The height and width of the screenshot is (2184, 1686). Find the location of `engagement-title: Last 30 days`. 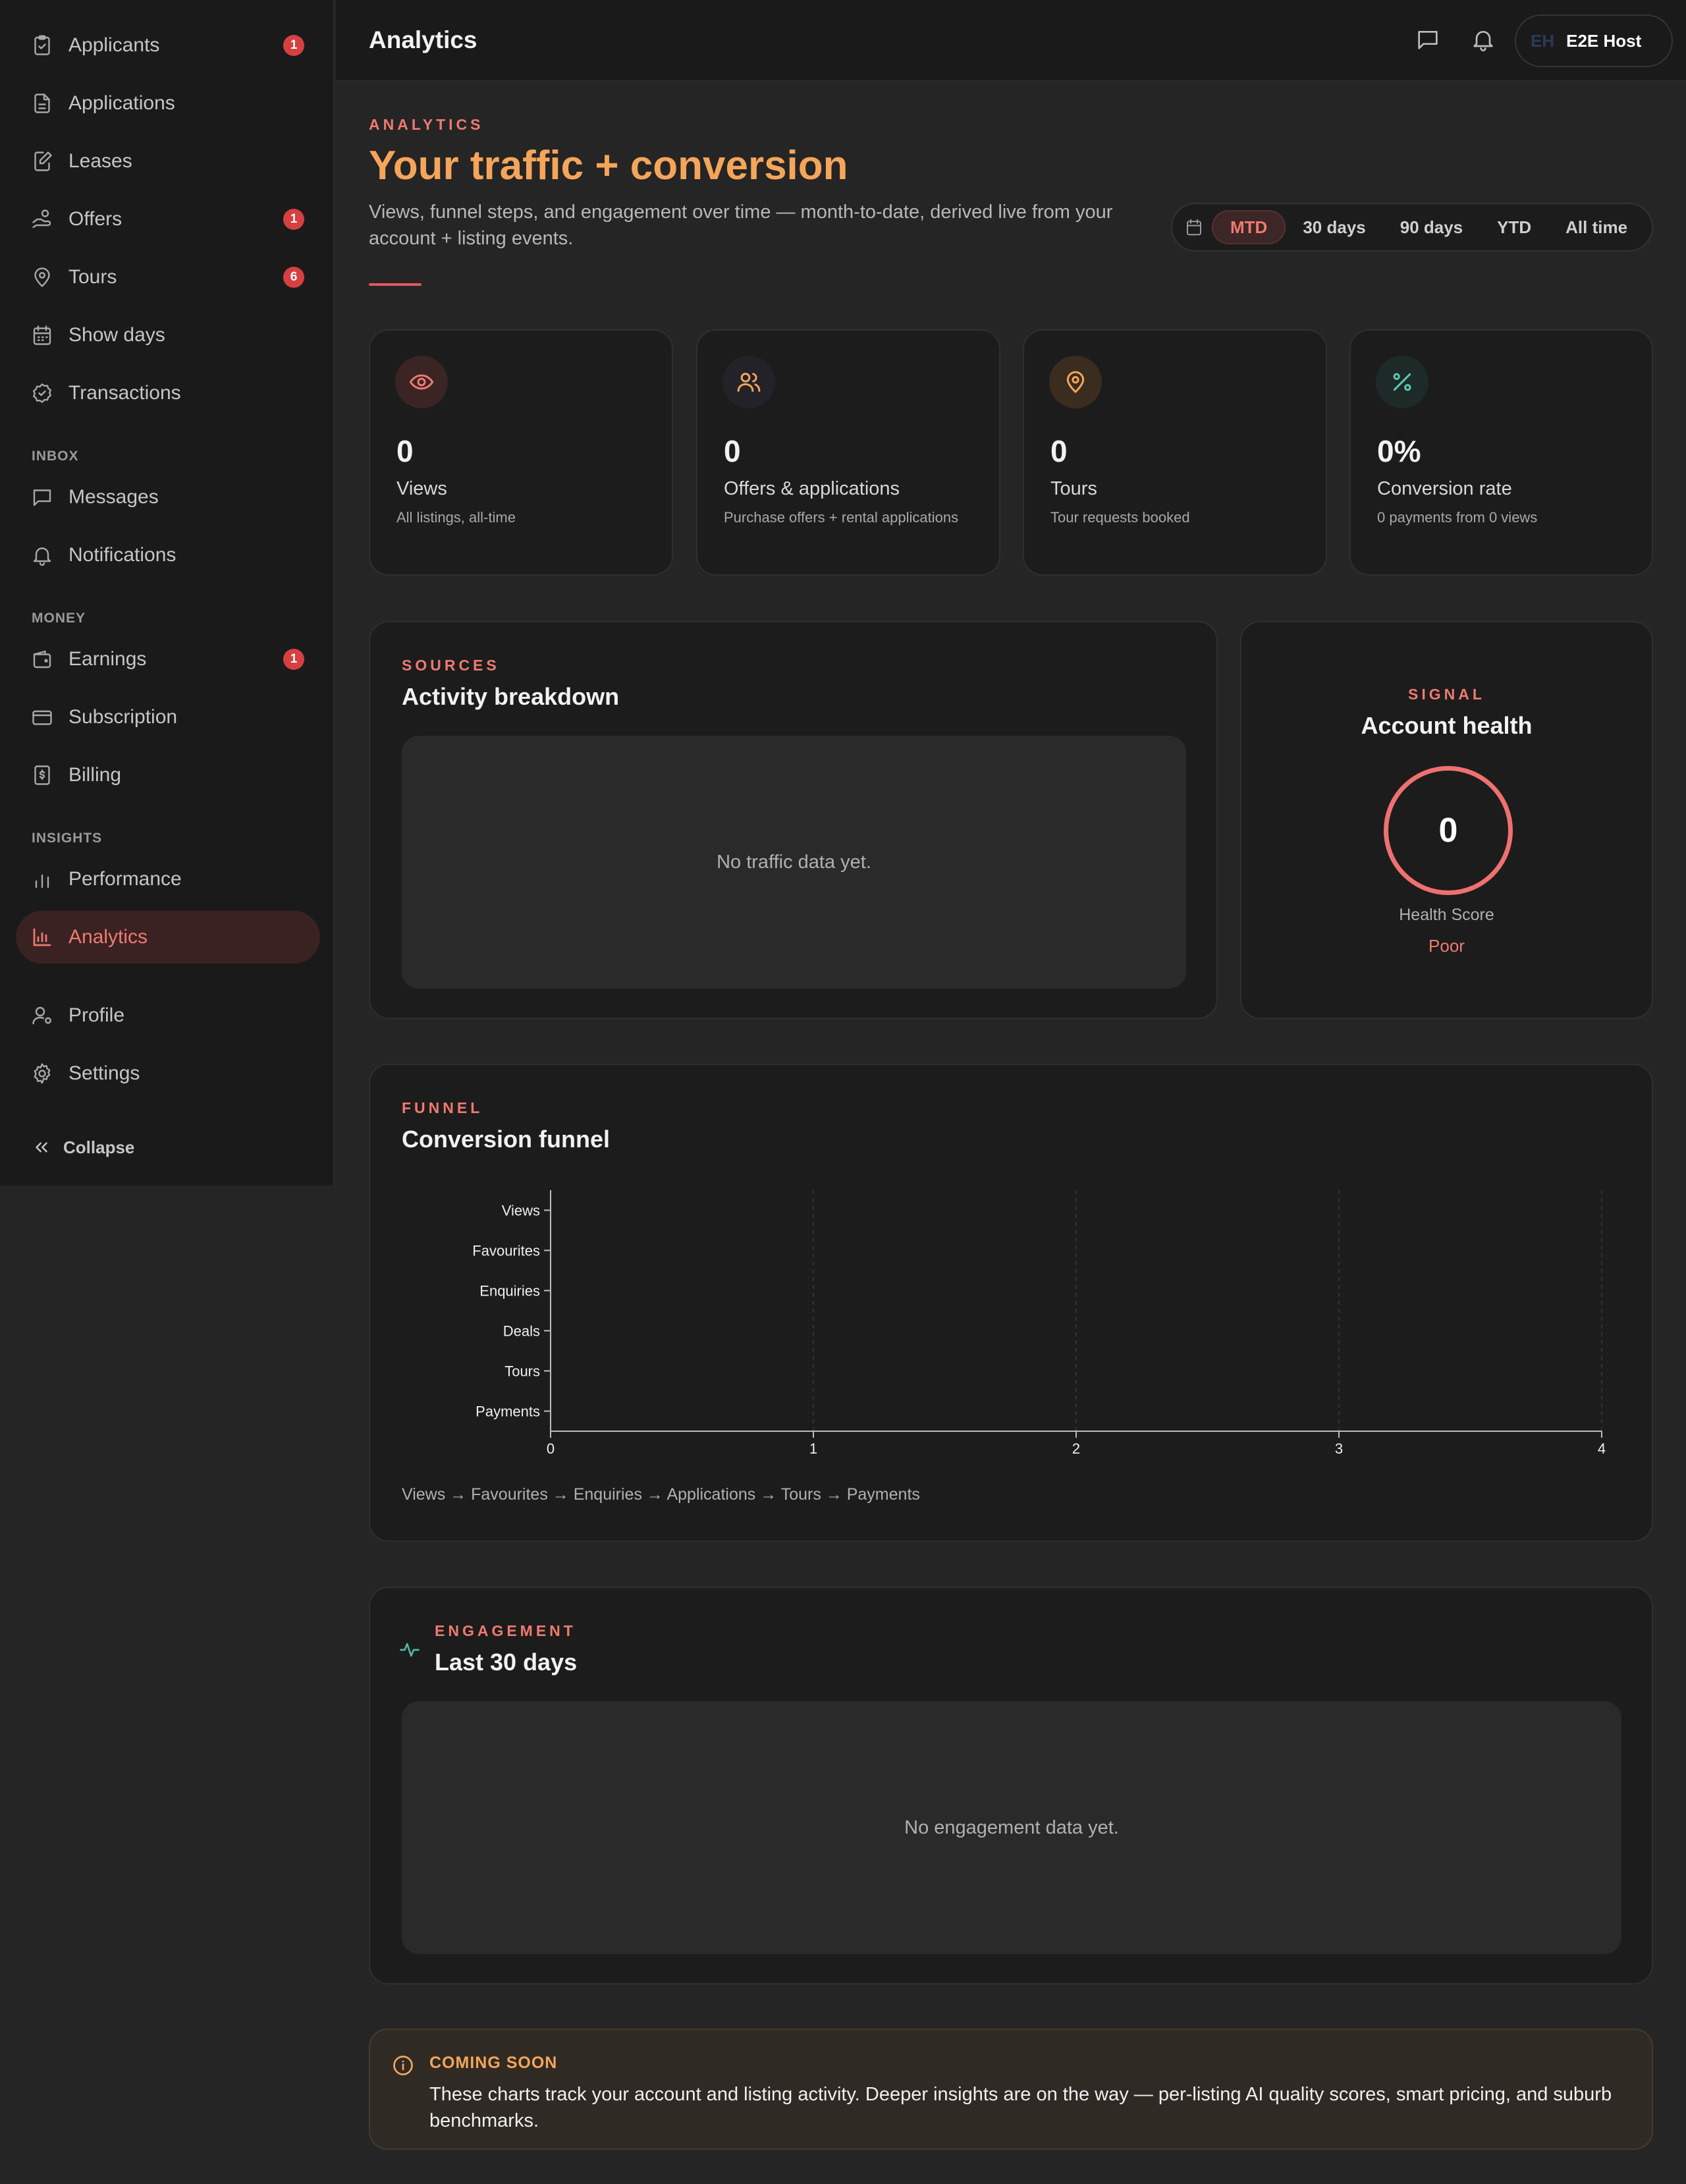

engagement-title: Last 30 days is located at coordinates (506, 1662).